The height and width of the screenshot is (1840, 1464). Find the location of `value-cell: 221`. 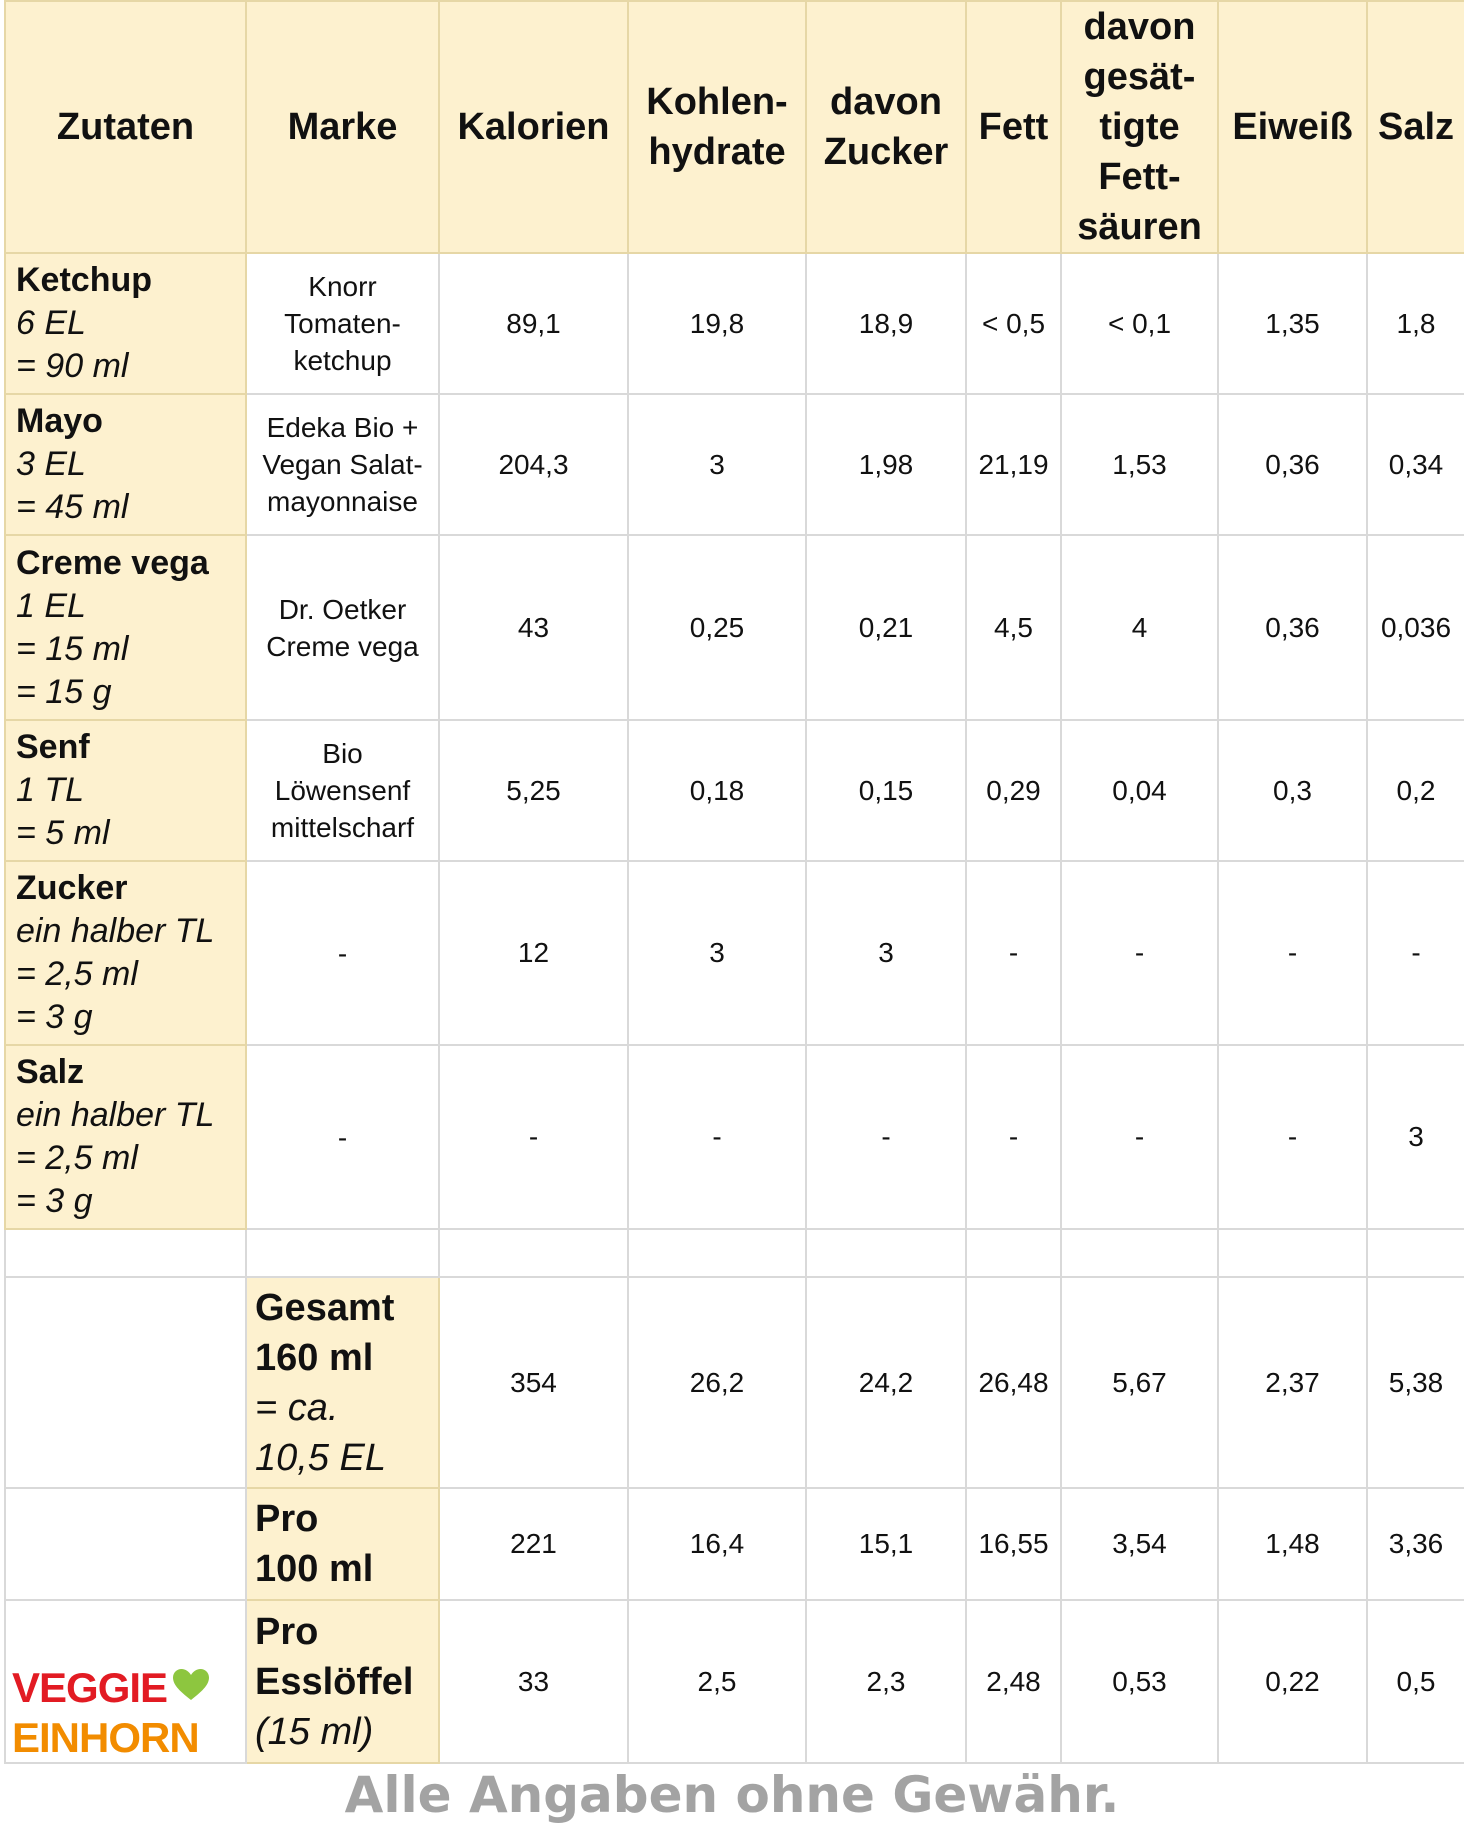

value-cell: 221 is located at coordinates (533, 1544).